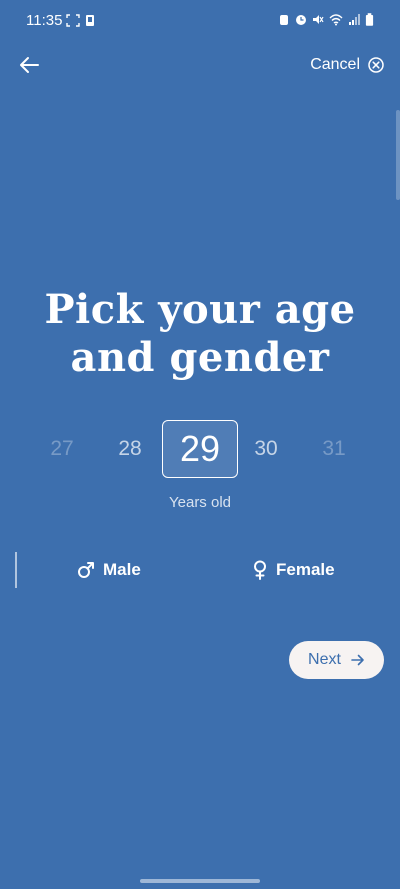 The height and width of the screenshot is (889, 400). Describe the element at coordinates (86, 570) in the screenshot. I see `male-symbol-icon` at that location.